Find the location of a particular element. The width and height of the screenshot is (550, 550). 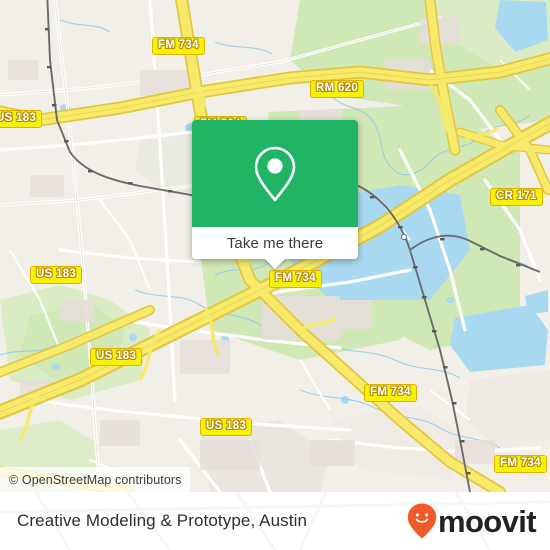

road-shield: CR 171 is located at coordinates (516, 197).